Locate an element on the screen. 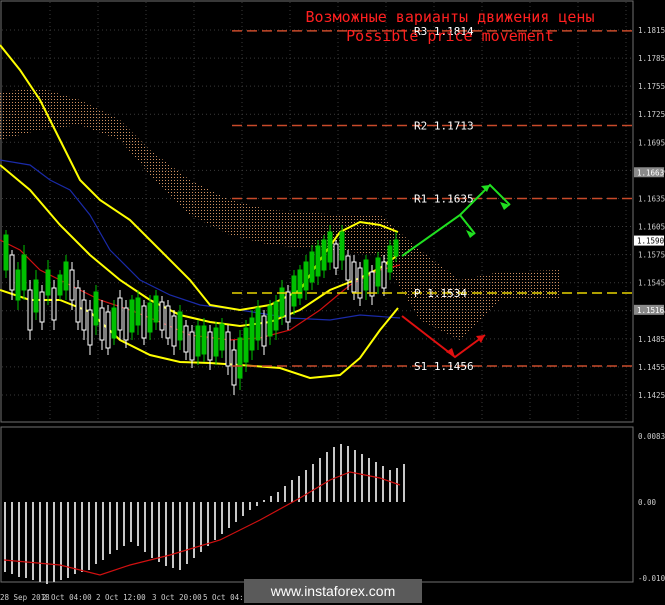  price-tick-label: 1.1695 is located at coordinates (651, 142).